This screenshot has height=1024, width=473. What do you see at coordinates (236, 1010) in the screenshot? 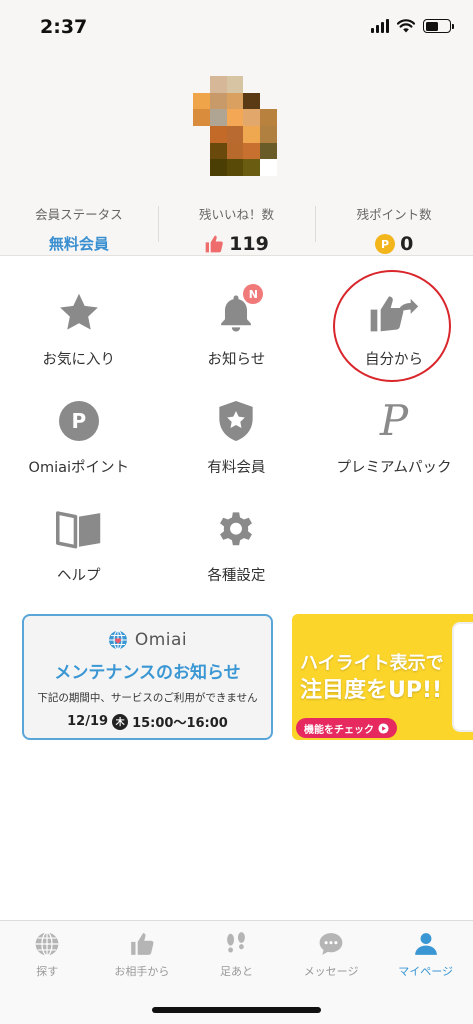
I see `home-indicator` at bounding box center [236, 1010].